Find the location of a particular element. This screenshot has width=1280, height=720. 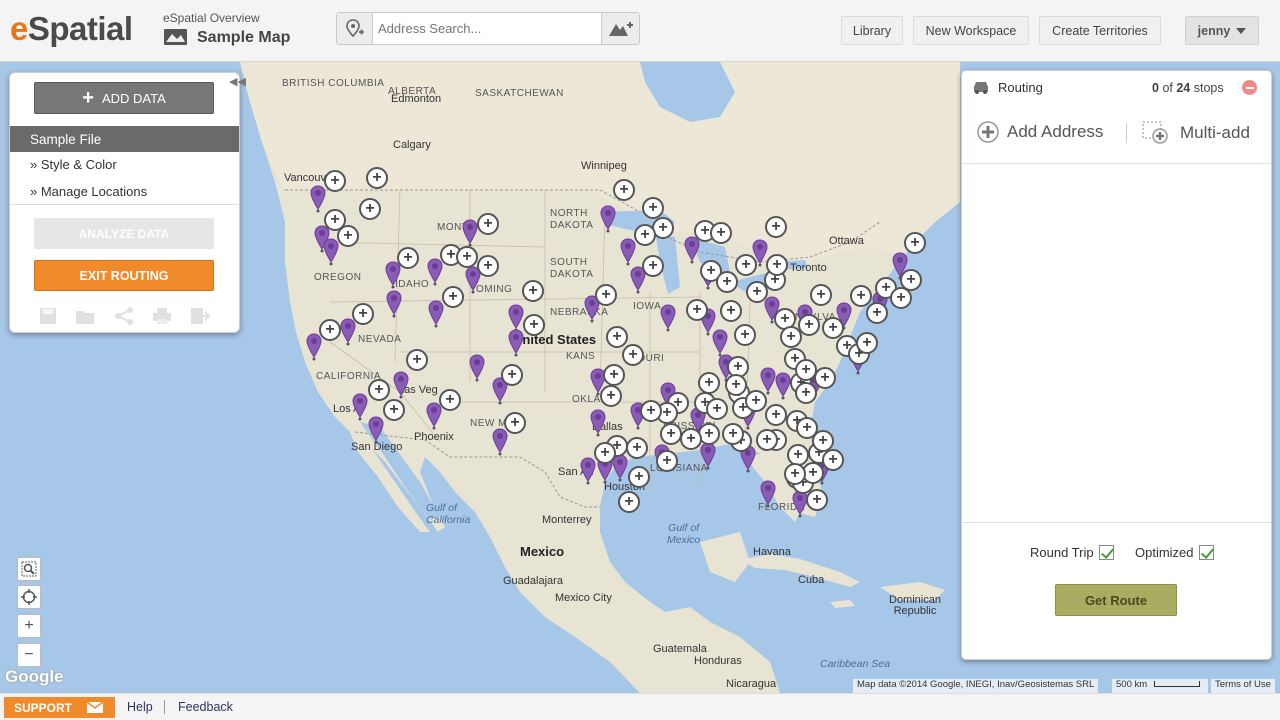

terms-of-use-link: Terms of Use is located at coordinates (1243, 686).